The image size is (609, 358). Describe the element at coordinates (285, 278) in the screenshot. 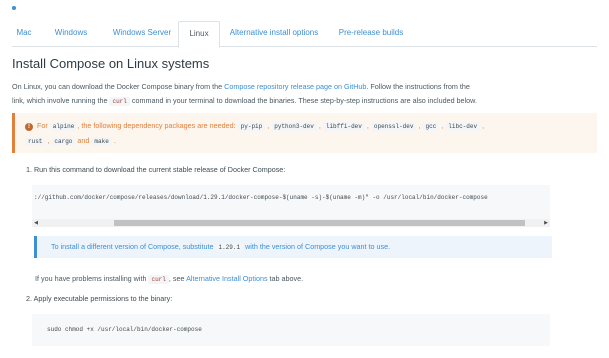

I see `problems-text: tab above.` at that location.